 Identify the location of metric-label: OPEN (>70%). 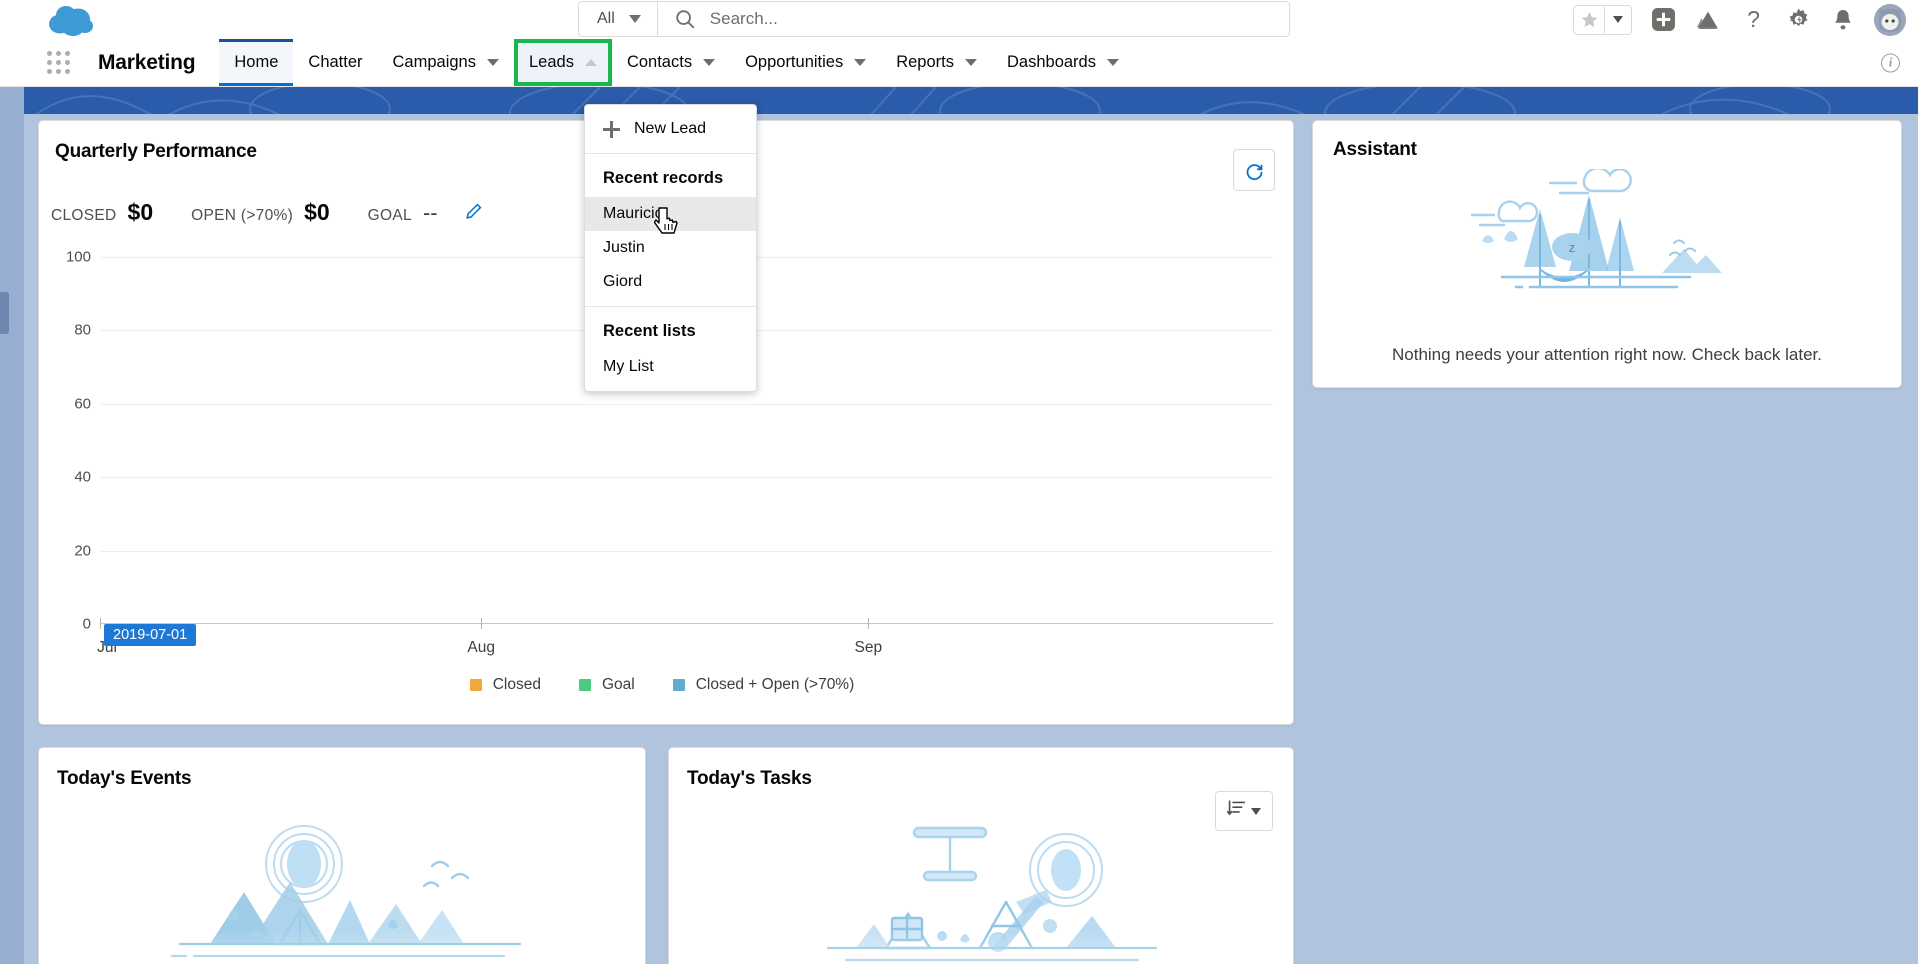
(242, 215).